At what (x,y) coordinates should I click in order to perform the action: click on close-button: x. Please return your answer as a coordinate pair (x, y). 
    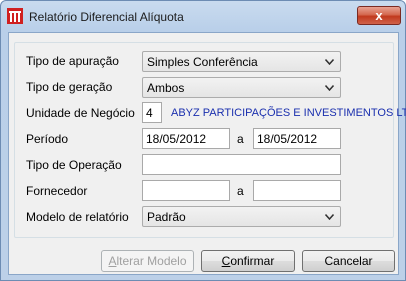
    Looking at the image, I should click on (379, 15).